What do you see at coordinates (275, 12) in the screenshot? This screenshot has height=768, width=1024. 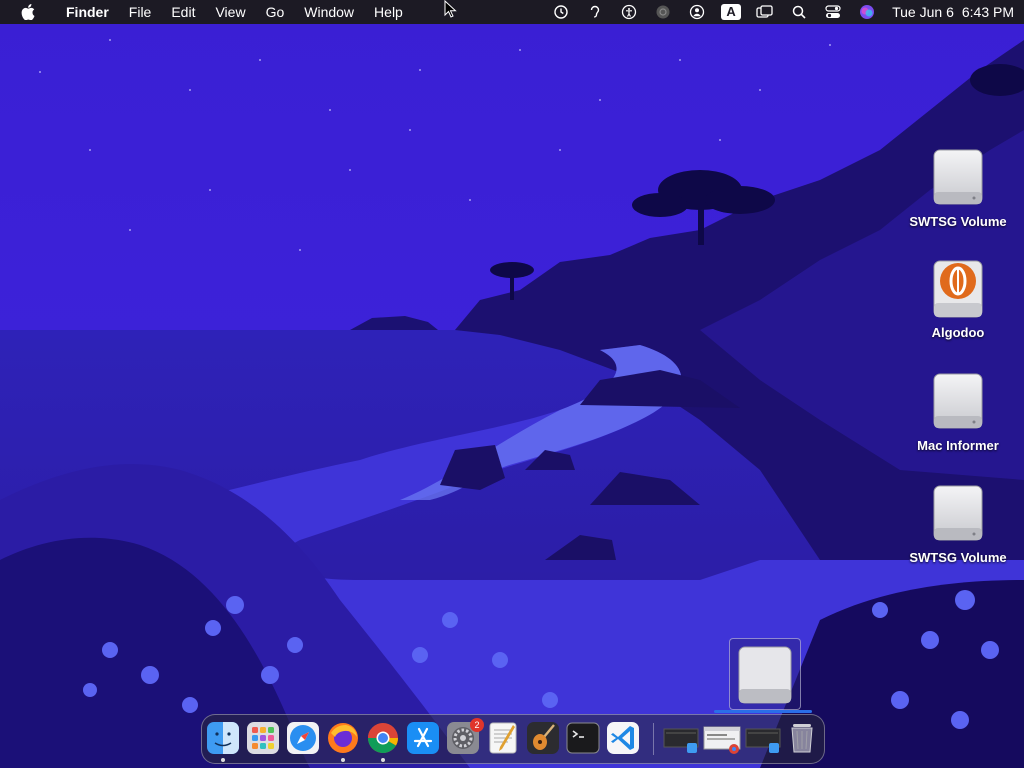 I see `menu-go: Go` at bounding box center [275, 12].